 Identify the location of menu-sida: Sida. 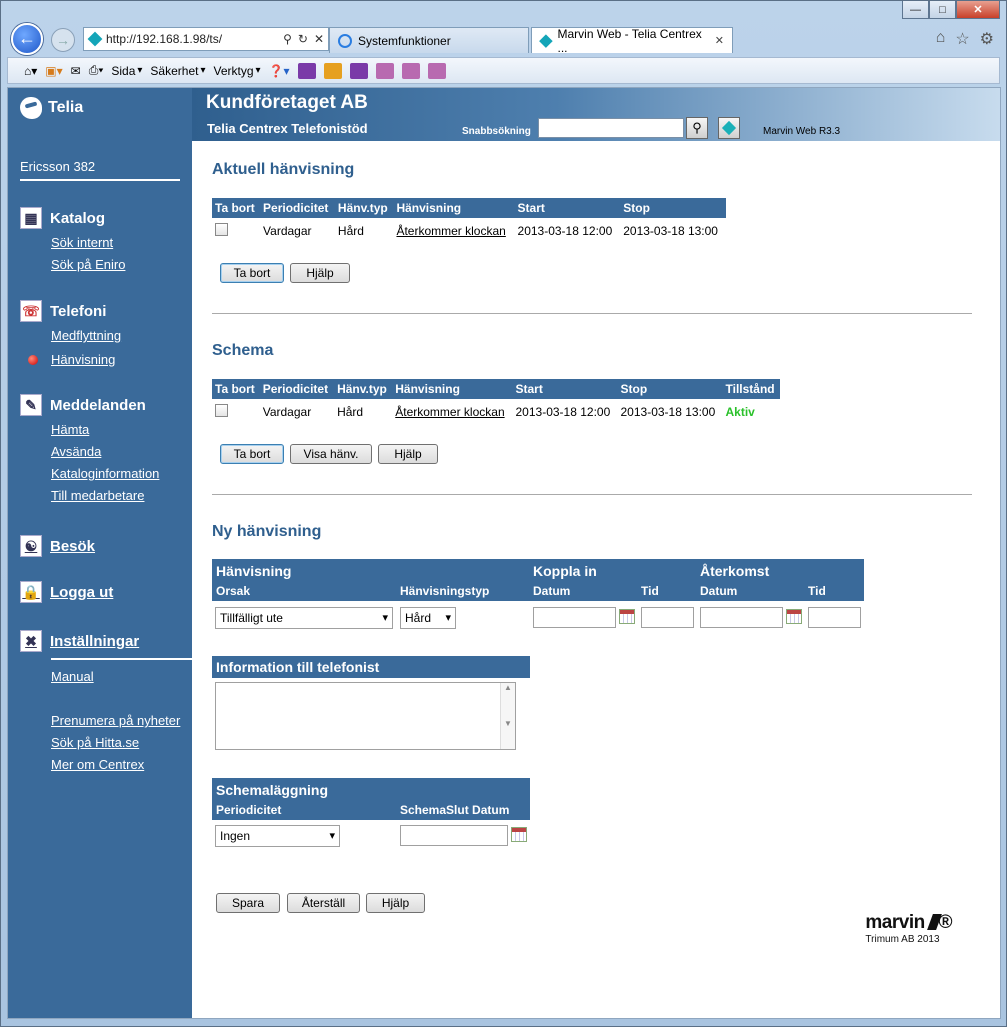
(126, 71).